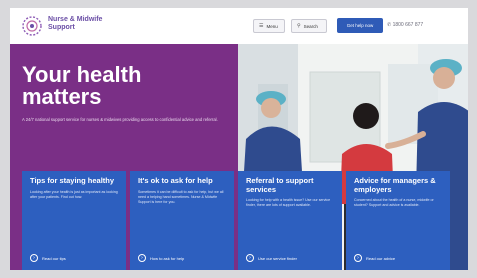 The width and height of the screenshot is (477, 278). I want to click on menu-button: ☰ Menu, so click(269, 26).